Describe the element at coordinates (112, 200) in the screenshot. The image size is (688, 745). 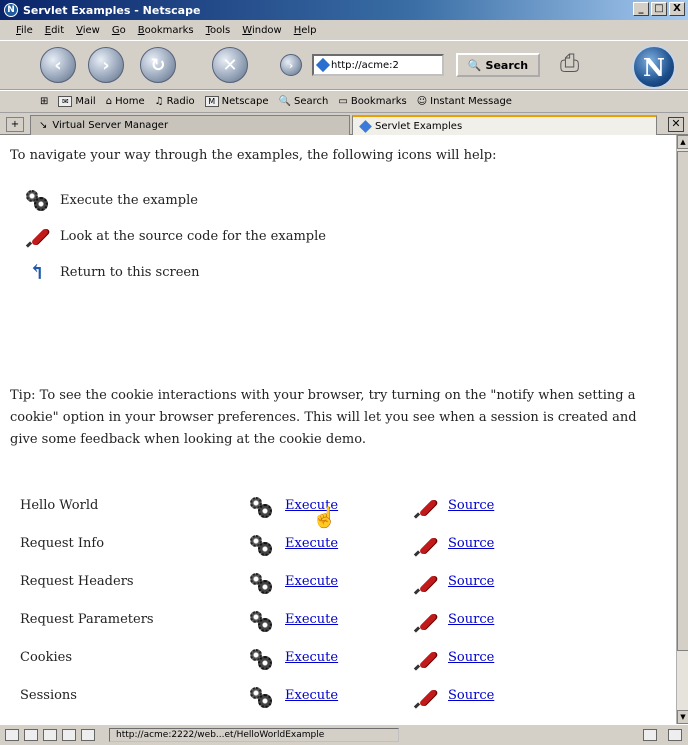
I see `legend-execute: Execute the example` at that location.